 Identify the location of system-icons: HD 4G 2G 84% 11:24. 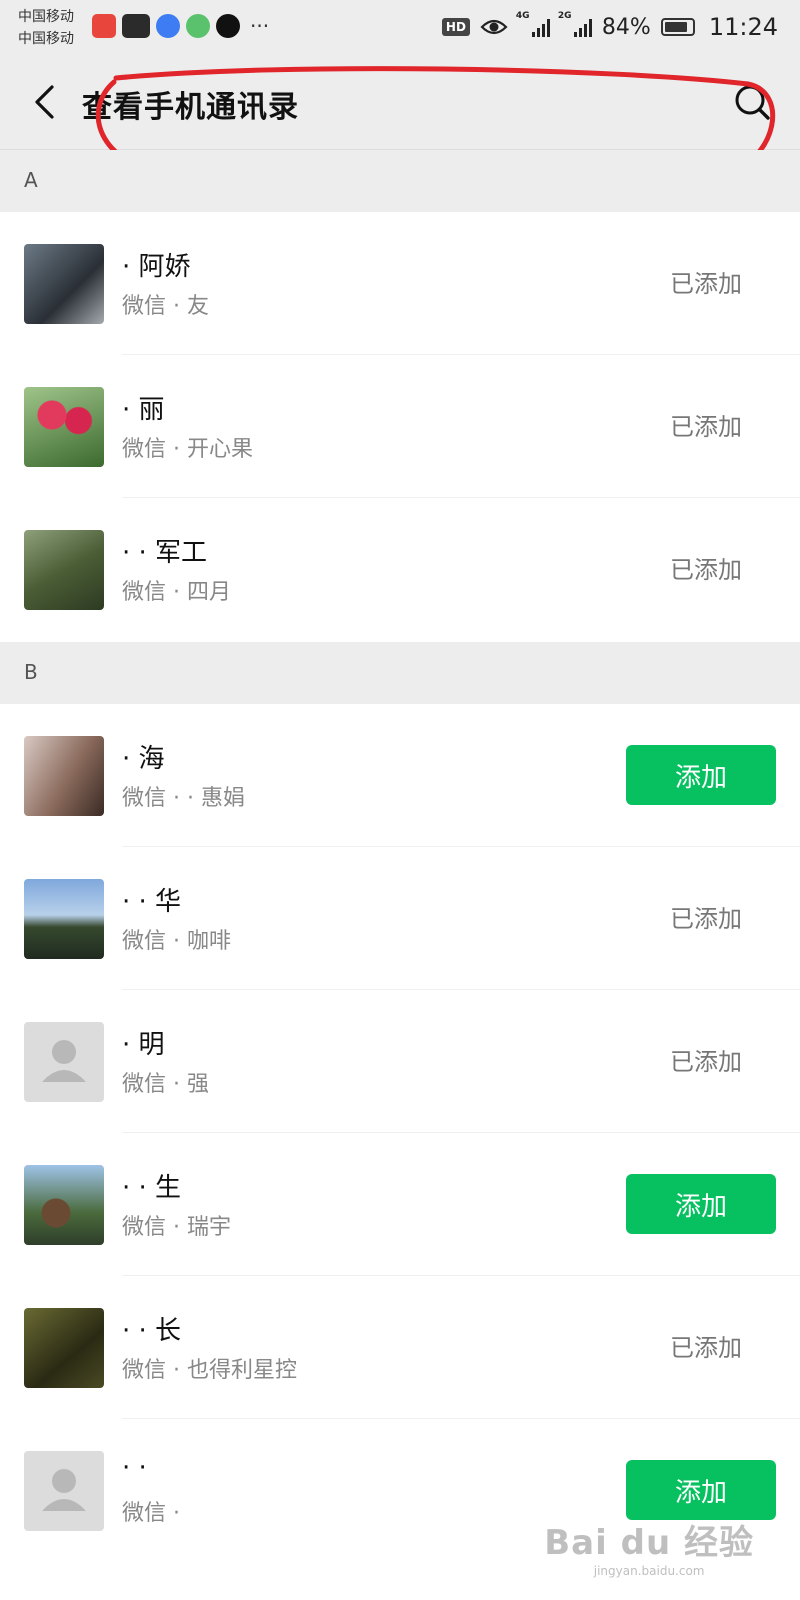
(609, 26).